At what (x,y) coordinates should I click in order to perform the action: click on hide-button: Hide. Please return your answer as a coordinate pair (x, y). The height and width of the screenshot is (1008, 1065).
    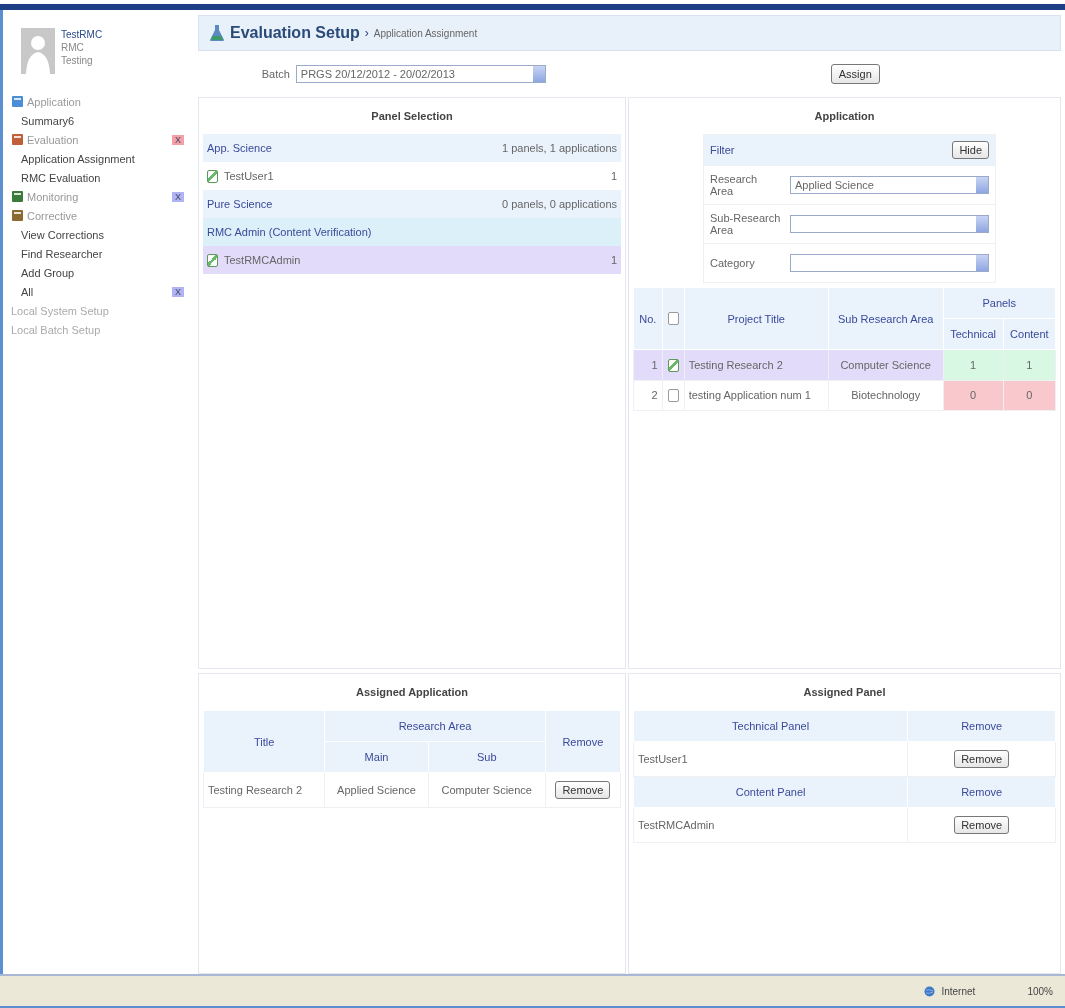
    Looking at the image, I should click on (970, 150).